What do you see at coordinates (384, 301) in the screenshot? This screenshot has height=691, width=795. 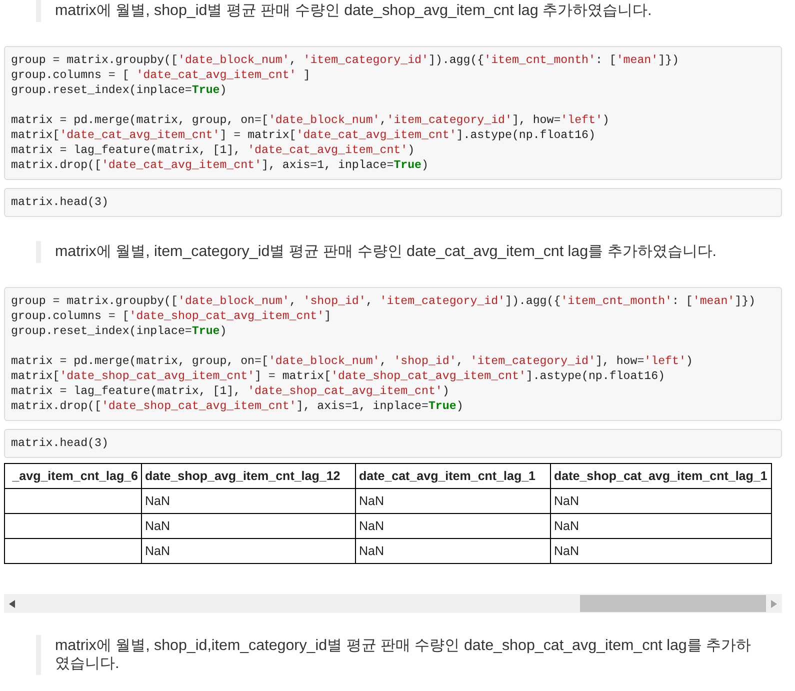 I see `code-line: group = matrix.groupby(['date_block_num', 'shop_id', 'item_category_id']).agg({'item_cnt_month': ['mean']})` at bounding box center [384, 301].